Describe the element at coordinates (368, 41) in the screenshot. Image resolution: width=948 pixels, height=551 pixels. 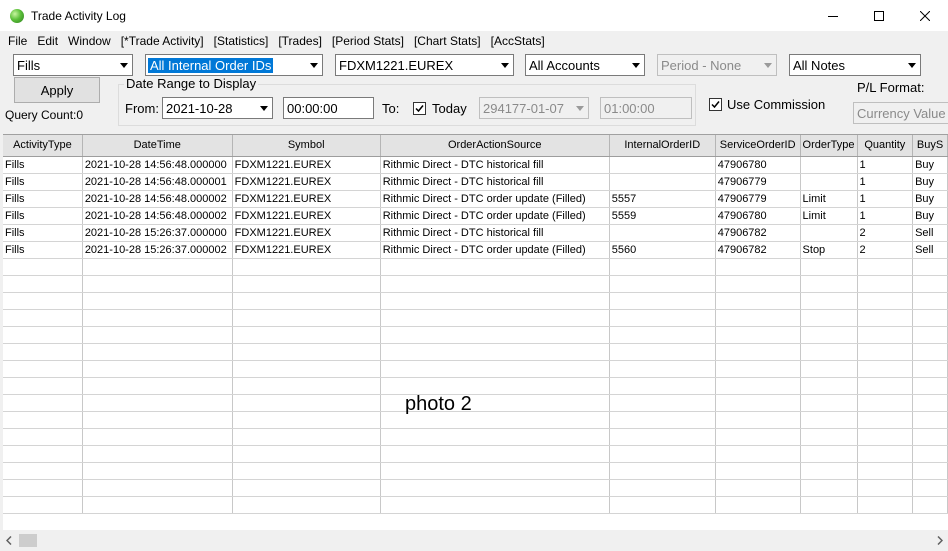
I see `menu-period-stats: [Period Stats]` at that location.